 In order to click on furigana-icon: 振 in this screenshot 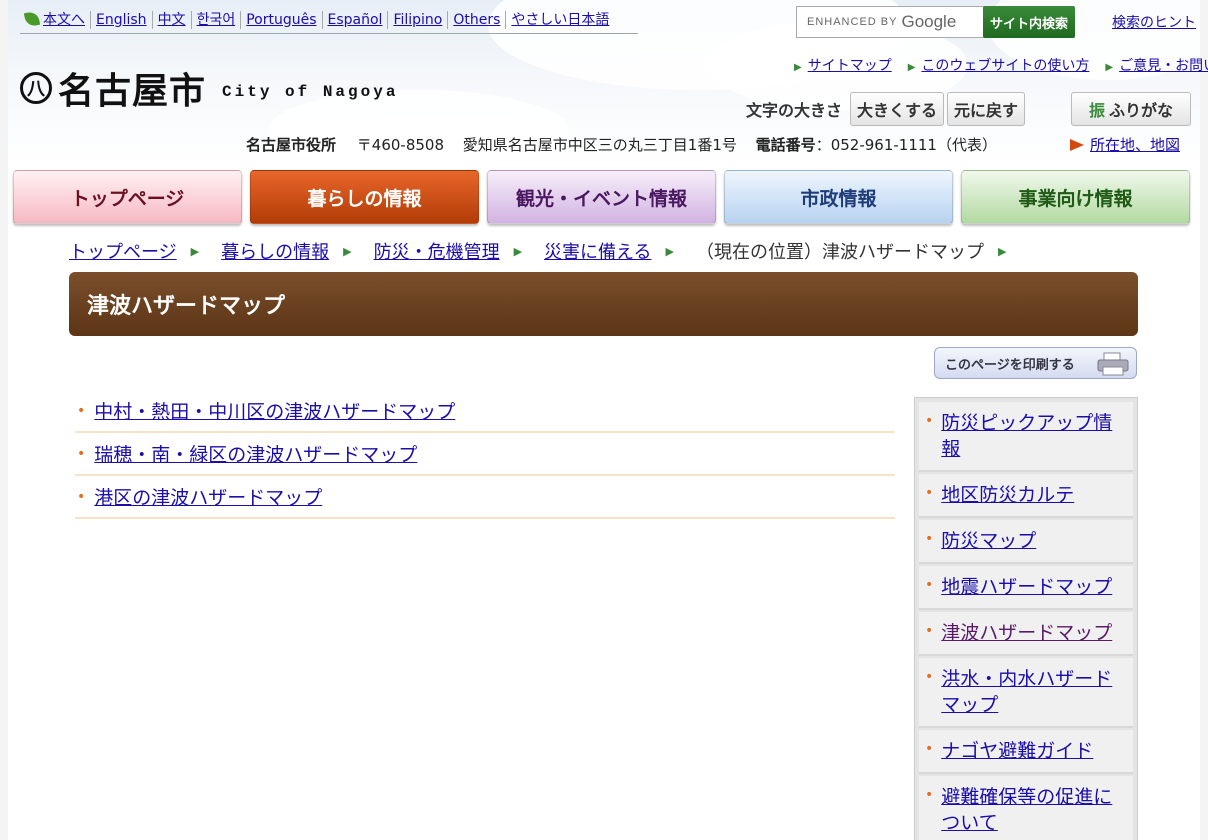, I will do `click(1096, 110)`.